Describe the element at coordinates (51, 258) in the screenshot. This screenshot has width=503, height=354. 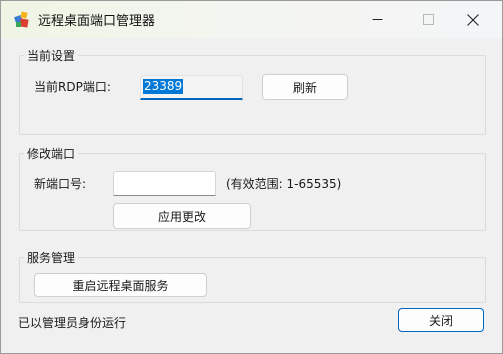
I see `service-group-label: 服务管理` at that location.